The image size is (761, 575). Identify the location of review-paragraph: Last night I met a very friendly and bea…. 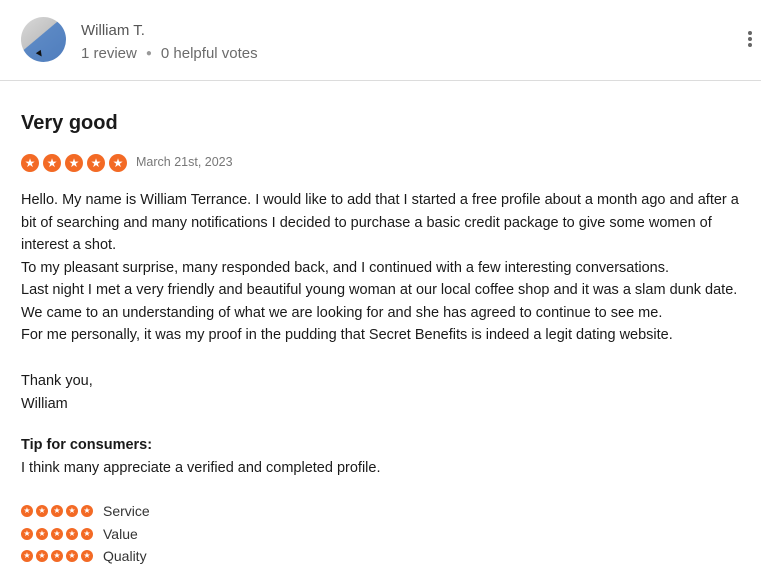
(379, 301).